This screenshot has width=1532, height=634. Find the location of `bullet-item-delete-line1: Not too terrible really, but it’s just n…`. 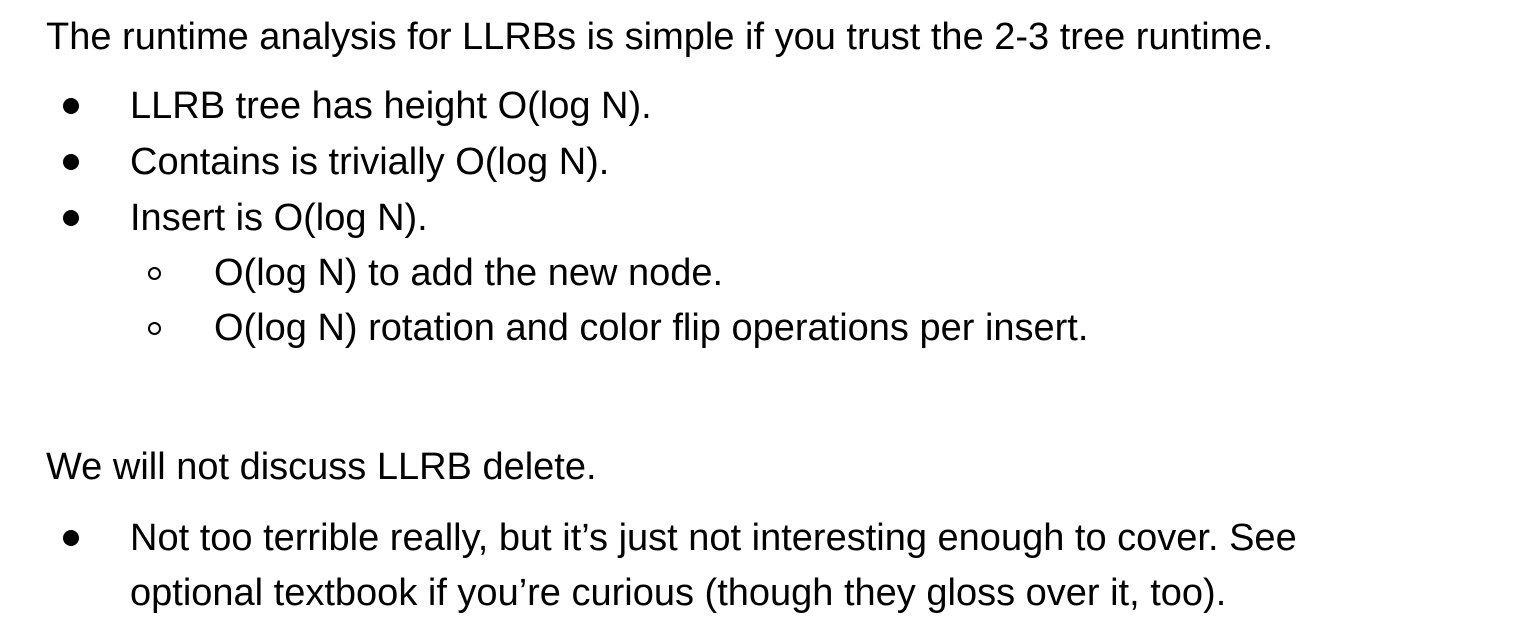

bullet-item-delete-line1: Not too terrible really, but it’s just n… is located at coordinates (713, 538).